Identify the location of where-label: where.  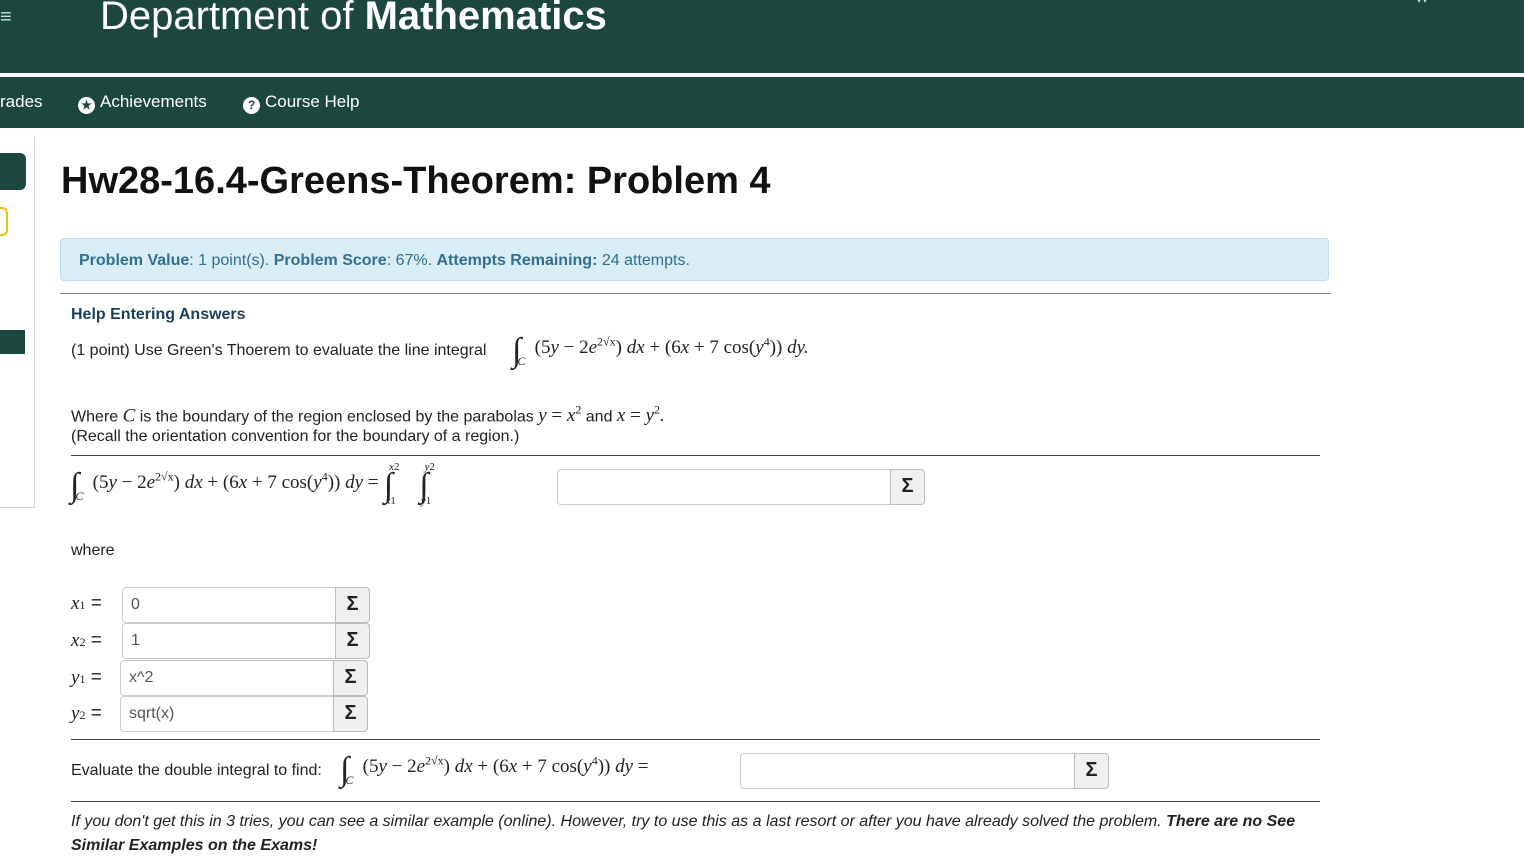
(93, 550).